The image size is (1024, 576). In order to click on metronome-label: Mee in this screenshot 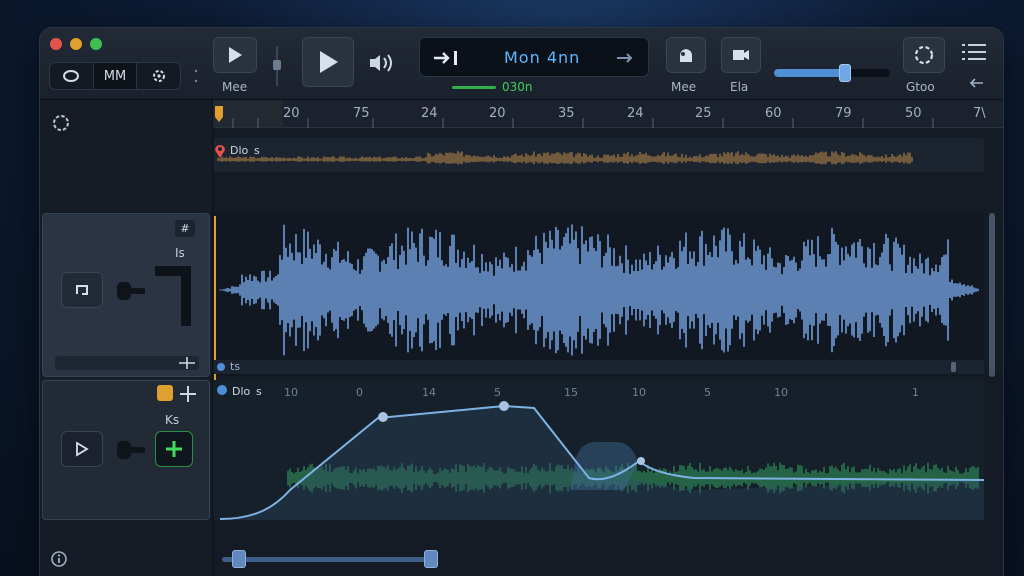, I will do `click(684, 87)`.